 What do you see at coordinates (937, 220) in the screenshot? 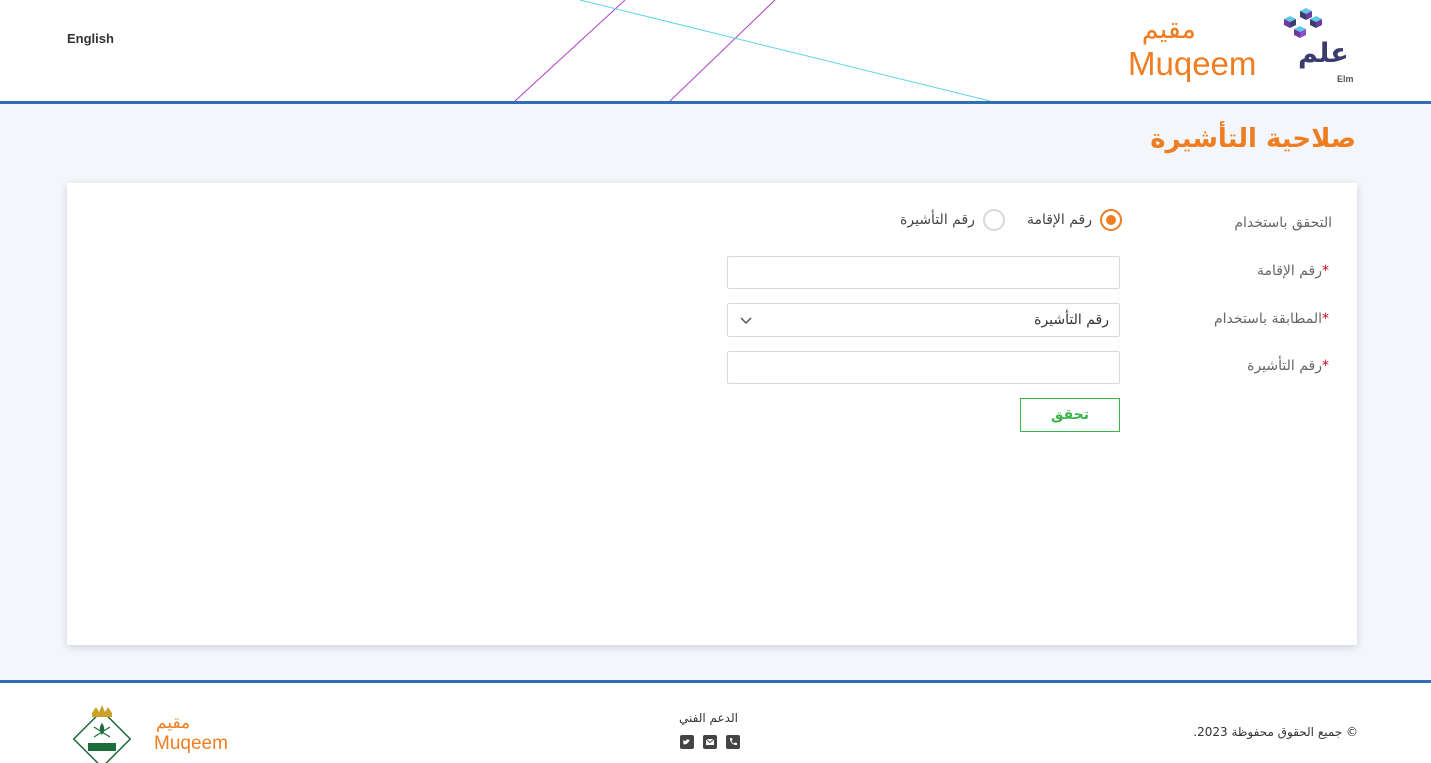
I see `radio-label-visa-number: رقم التأشيرة` at bounding box center [937, 220].